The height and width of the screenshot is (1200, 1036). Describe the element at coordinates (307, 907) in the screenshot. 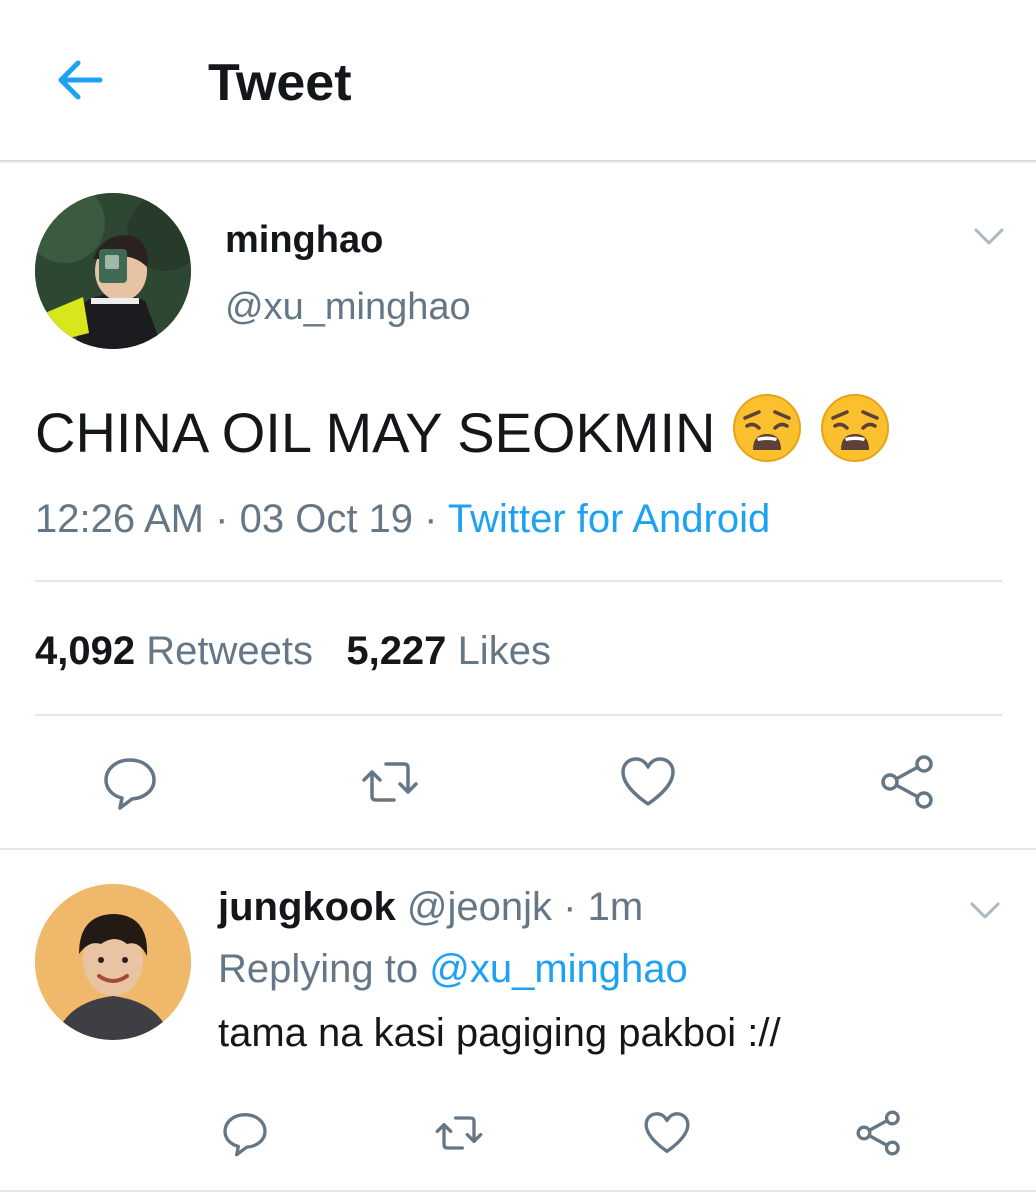

I see `reply-author-display-name: jungkook` at that location.